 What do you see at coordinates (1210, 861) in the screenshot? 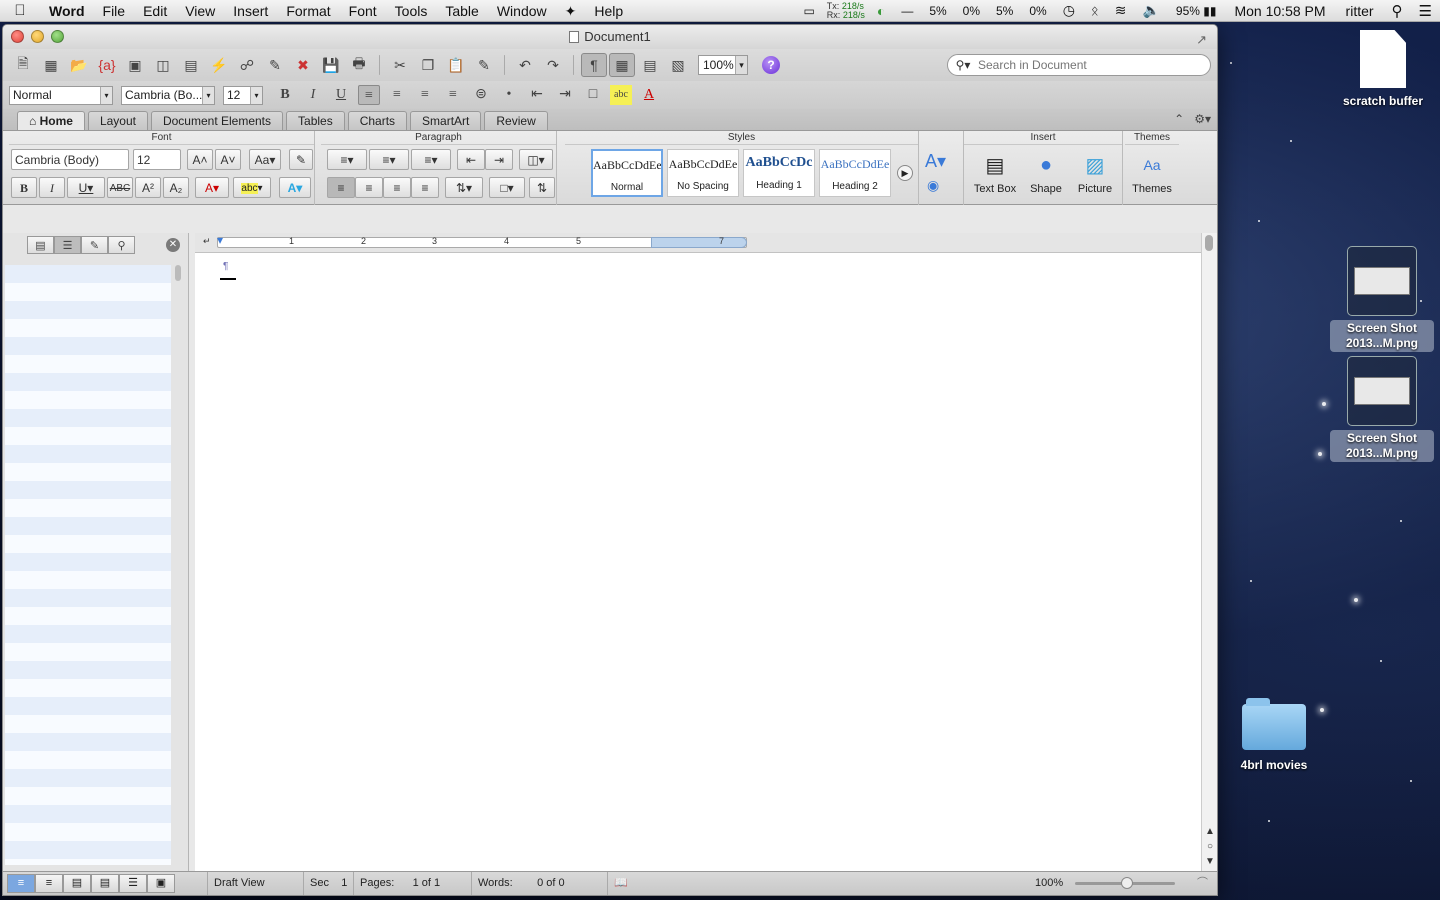
I see `next-page-icon: ▼` at bounding box center [1210, 861].